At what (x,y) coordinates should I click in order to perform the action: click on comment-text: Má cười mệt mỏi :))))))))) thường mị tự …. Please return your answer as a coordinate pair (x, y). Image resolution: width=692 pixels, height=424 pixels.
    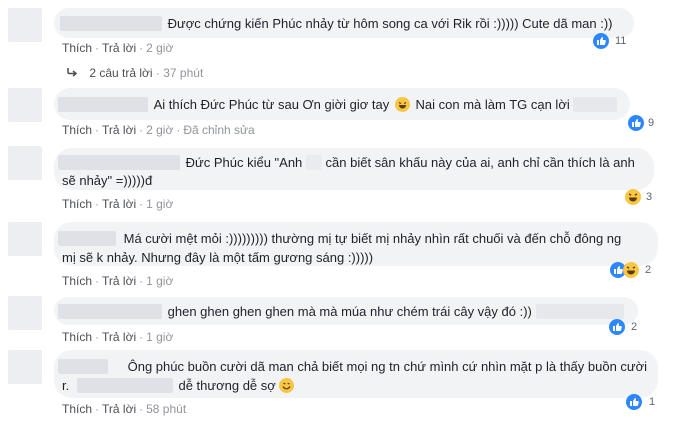
    Looking at the image, I should click on (372, 238).